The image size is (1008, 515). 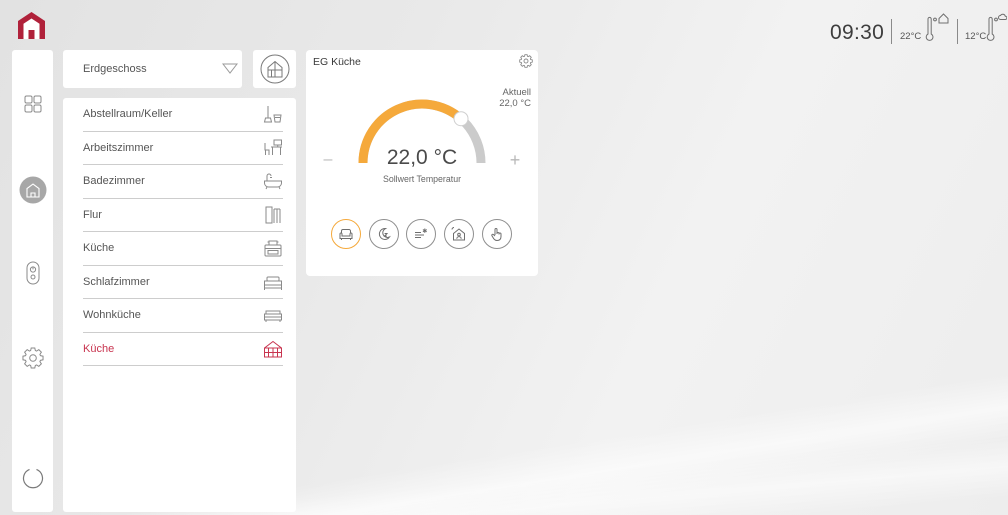 What do you see at coordinates (273, 248) in the screenshot?
I see `stove-icon` at bounding box center [273, 248].